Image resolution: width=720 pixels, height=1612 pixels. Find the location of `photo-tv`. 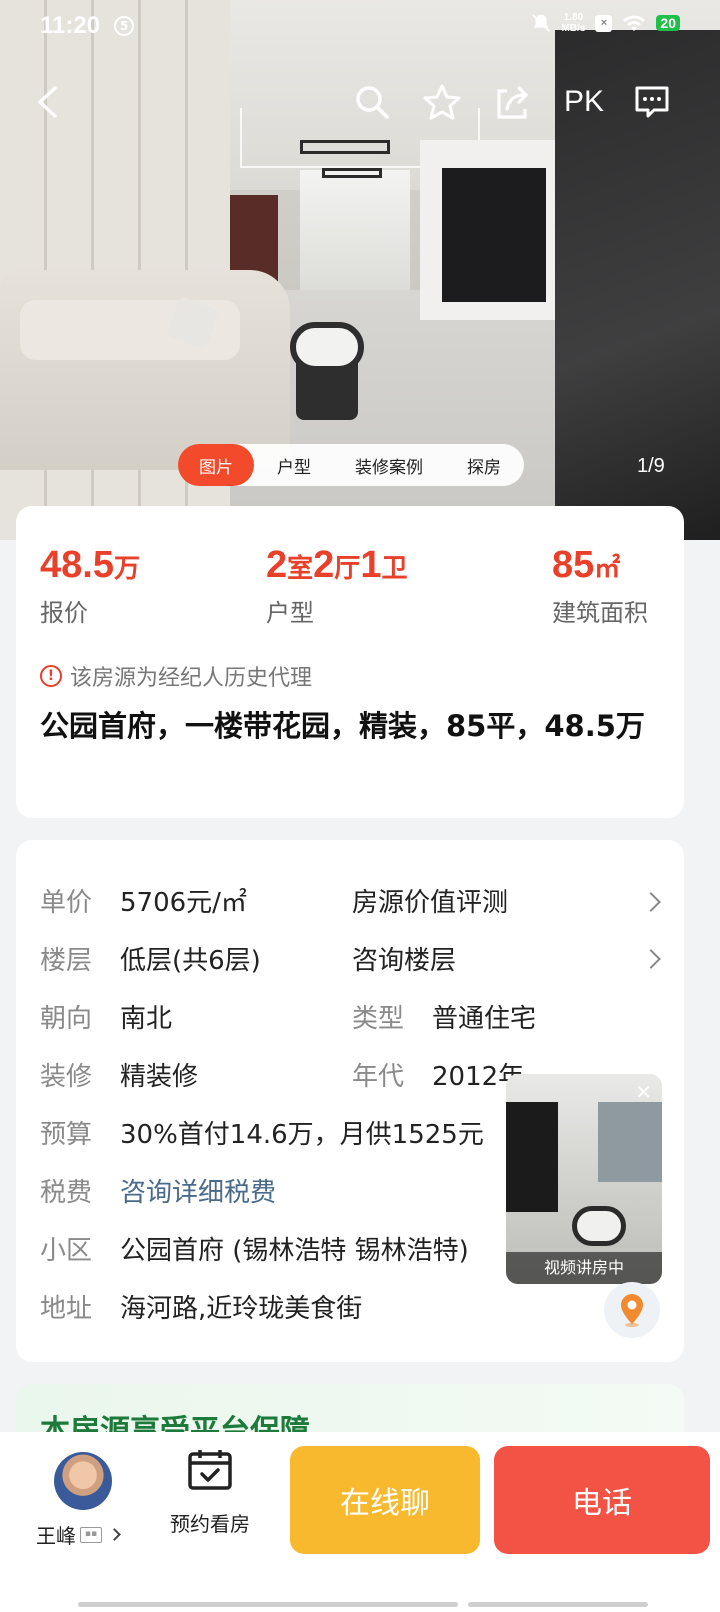

photo-tv is located at coordinates (494, 235).